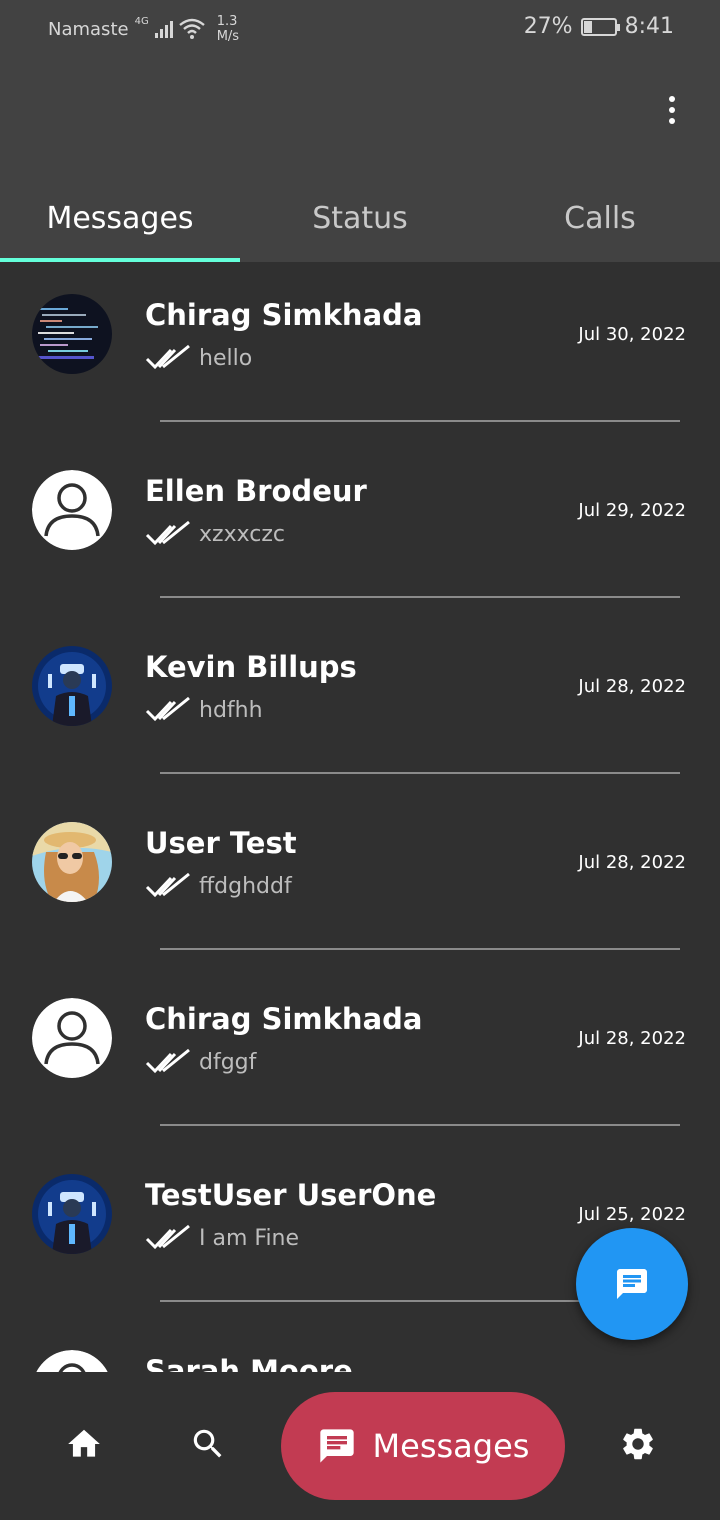 The width and height of the screenshot is (720, 1520). Describe the element at coordinates (84, 1444) in the screenshot. I see `home-icon` at that location.